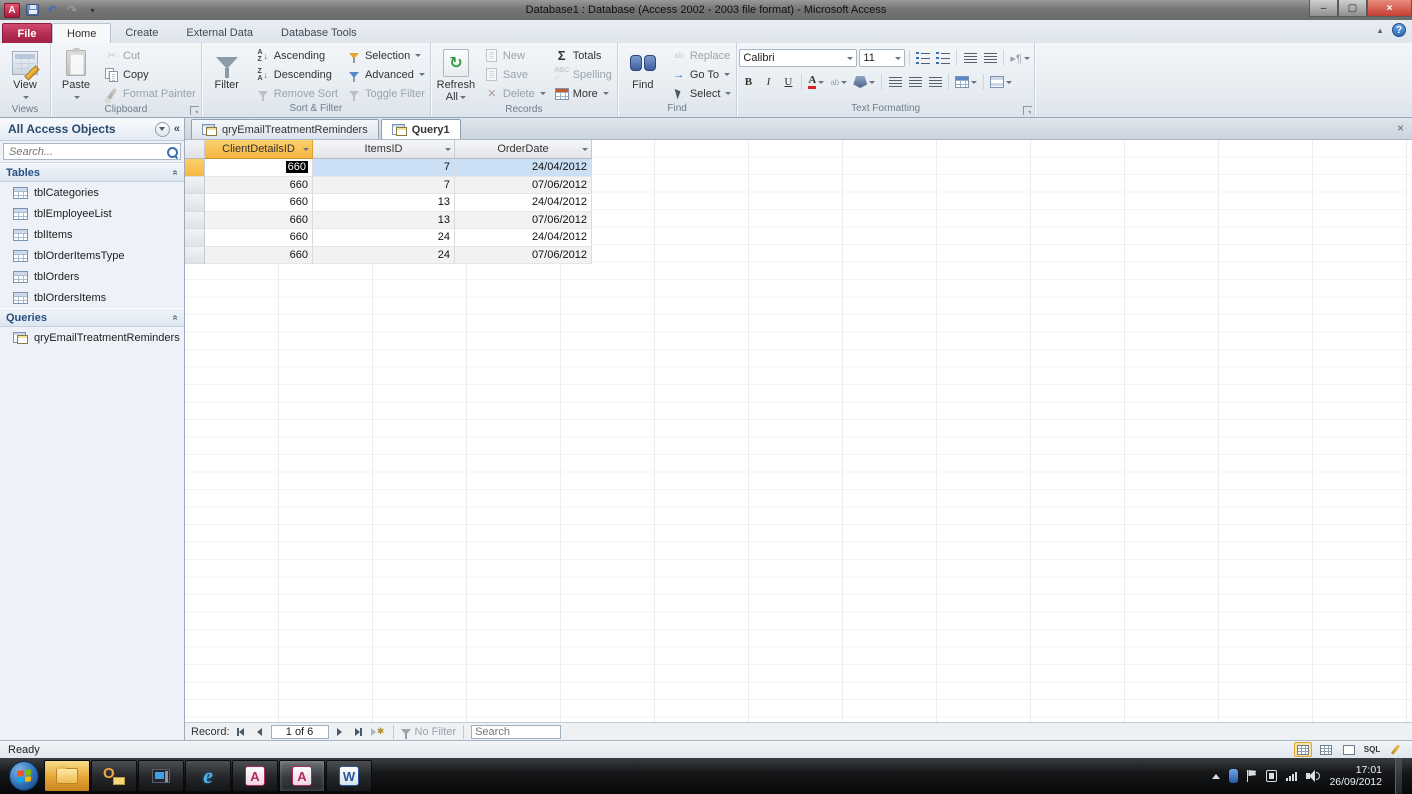 The image size is (1412, 794). What do you see at coordinates (1234, 776) in the screenshot?
I see `bluetooth-icon` at bounding box center [1234, 776].